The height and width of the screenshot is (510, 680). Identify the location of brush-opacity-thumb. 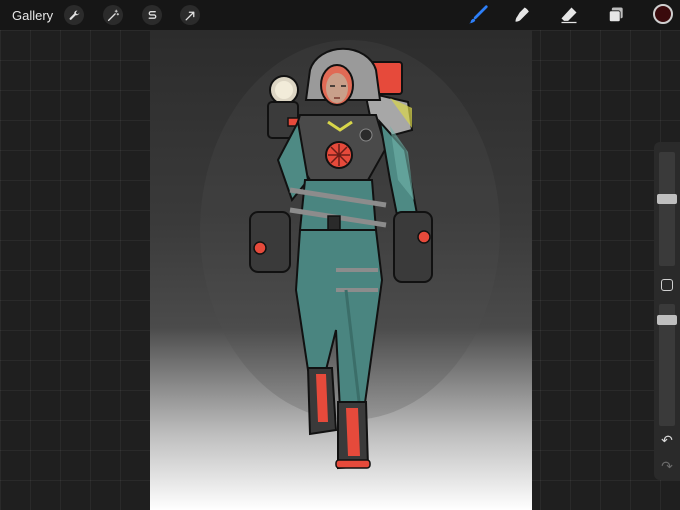
(667, 320).